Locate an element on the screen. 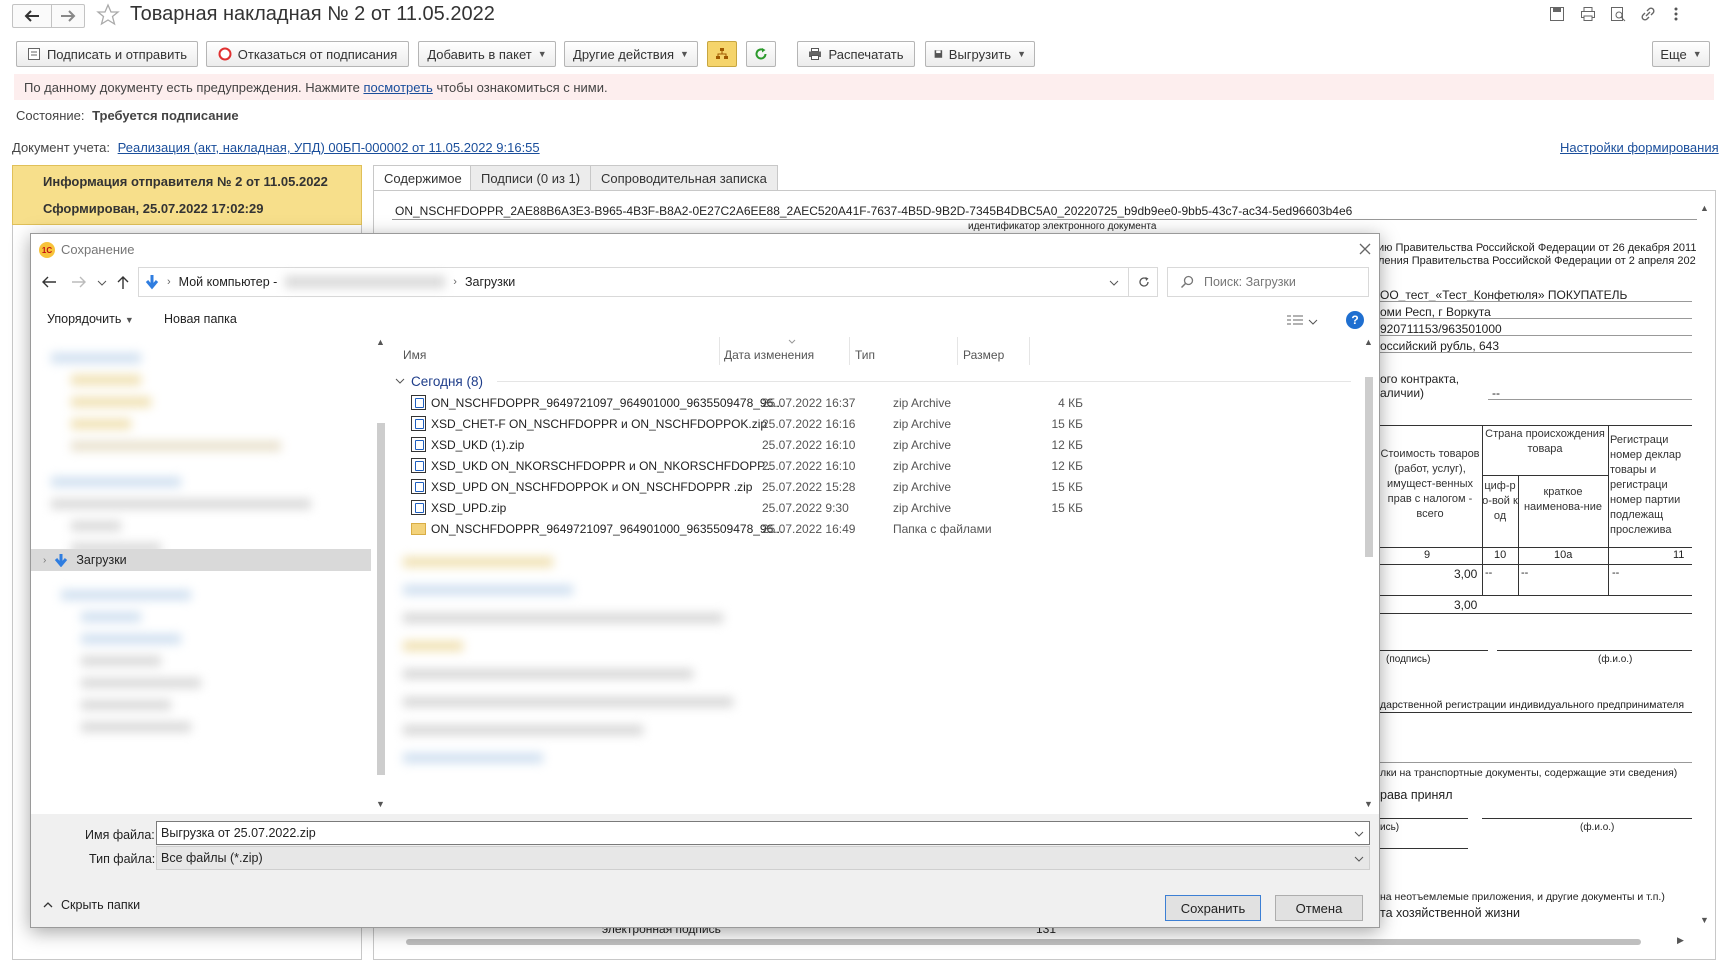 This screenshot has height=973, width=1730. tab-cover-note: Сопроводительная записка is located at coordinates (684, 178).